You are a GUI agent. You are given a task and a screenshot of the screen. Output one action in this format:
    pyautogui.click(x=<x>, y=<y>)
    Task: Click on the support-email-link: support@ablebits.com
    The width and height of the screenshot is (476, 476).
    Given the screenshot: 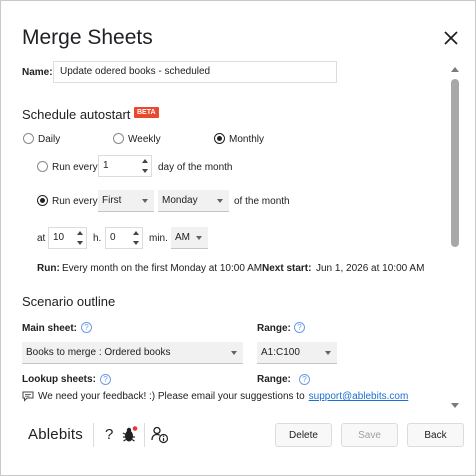 What is the action you would take?
    pyautogui.click(x=359, y=396)
    